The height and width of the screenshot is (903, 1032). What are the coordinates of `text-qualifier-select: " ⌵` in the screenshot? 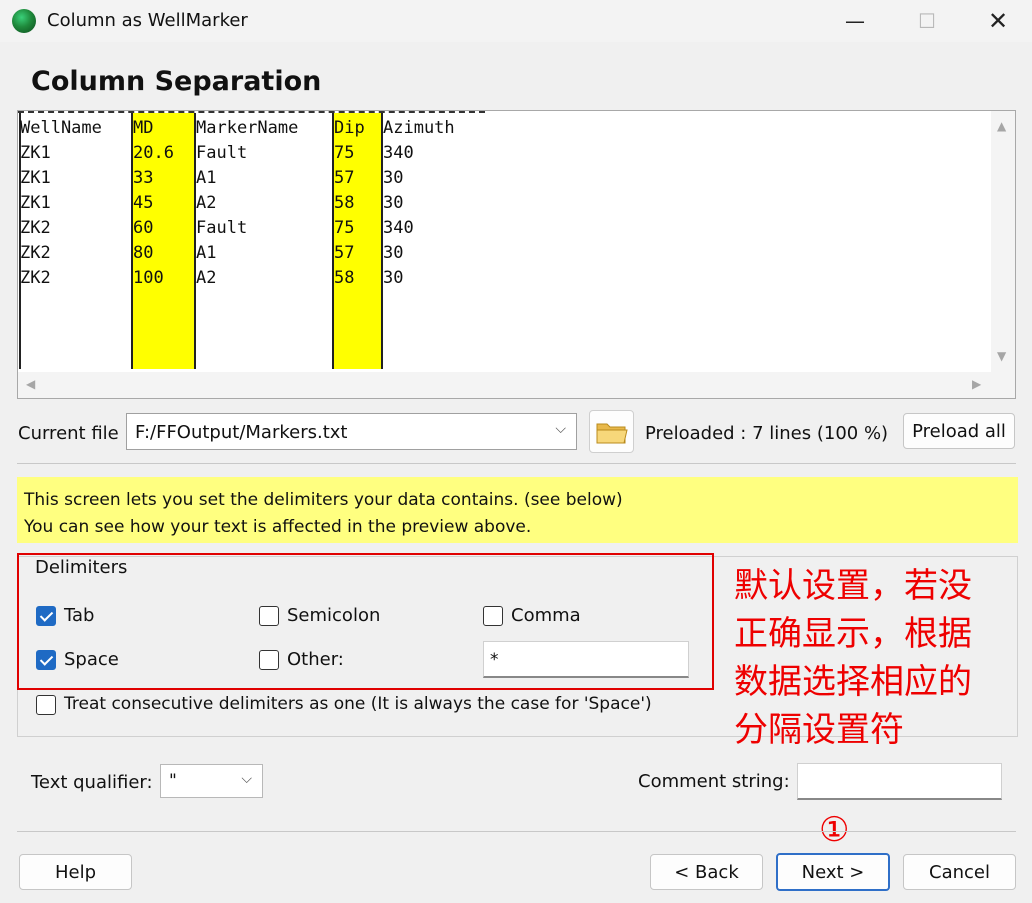 It's located at (211, 781).